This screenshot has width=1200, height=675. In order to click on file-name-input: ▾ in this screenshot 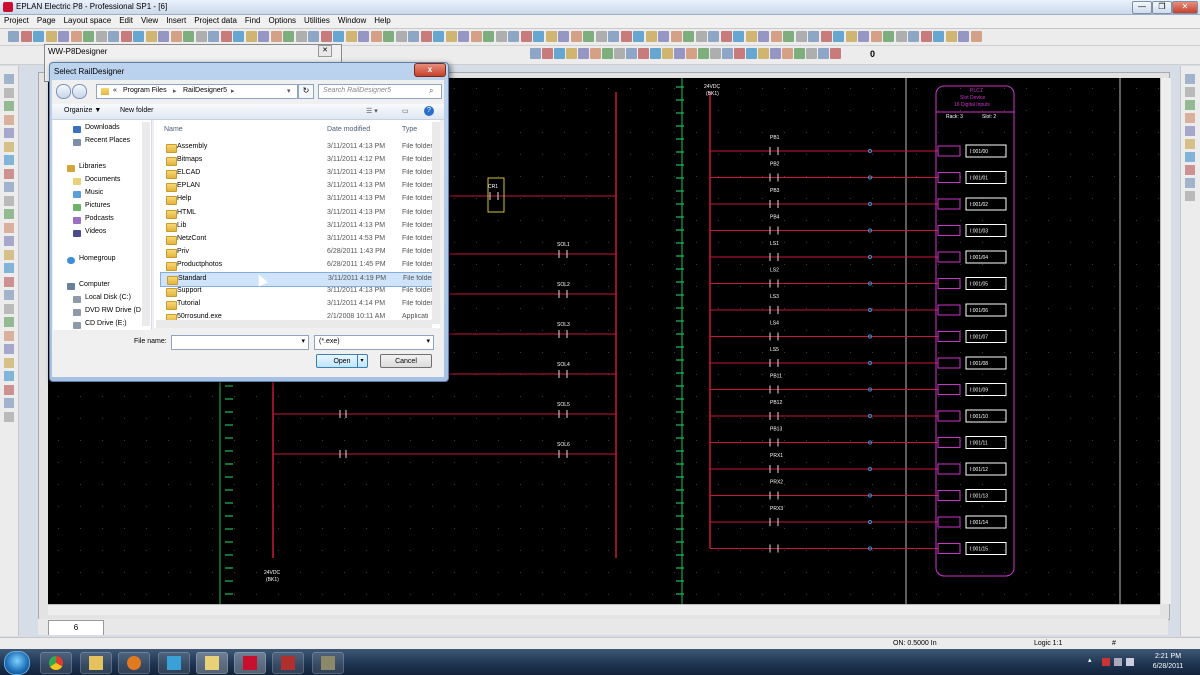, I will do `click(240, 342)`.